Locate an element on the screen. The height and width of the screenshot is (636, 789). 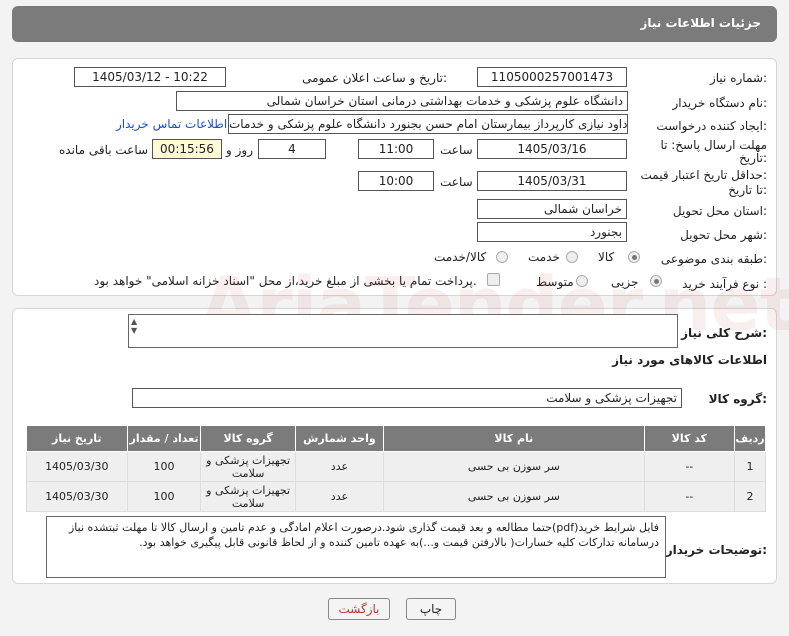
col-need-date: تاریخ نیاز is located at coordinates (77, 438).